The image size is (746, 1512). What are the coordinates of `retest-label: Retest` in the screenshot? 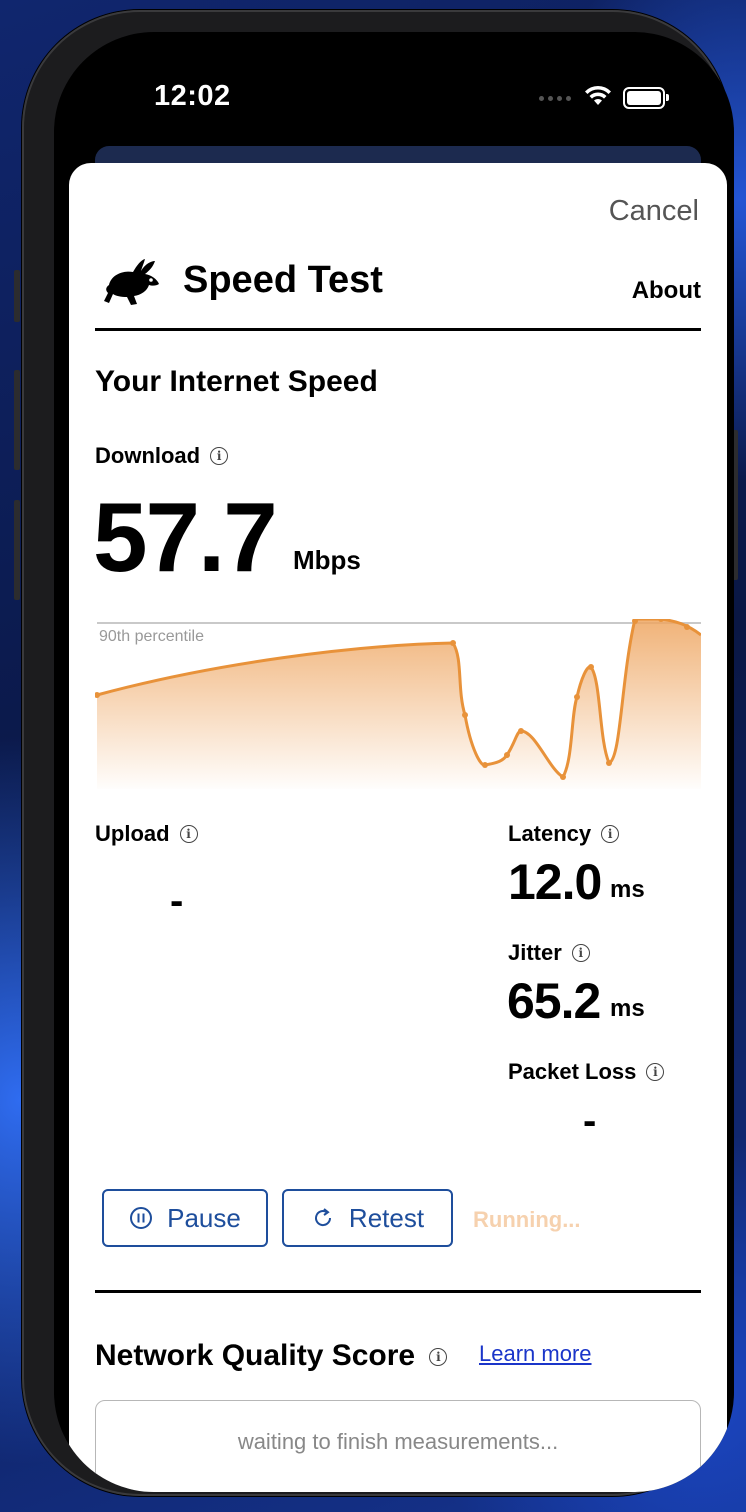 It's located at (386, 1217).